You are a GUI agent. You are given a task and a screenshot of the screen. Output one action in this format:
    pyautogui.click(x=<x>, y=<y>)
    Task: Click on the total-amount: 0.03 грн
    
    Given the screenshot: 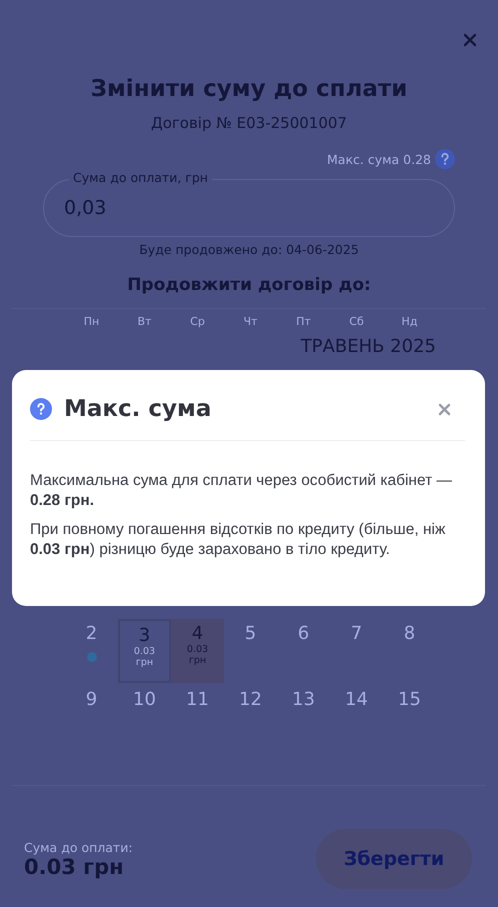 What is the action you would take?
    pyautogui.click(x=74, y=866)
    